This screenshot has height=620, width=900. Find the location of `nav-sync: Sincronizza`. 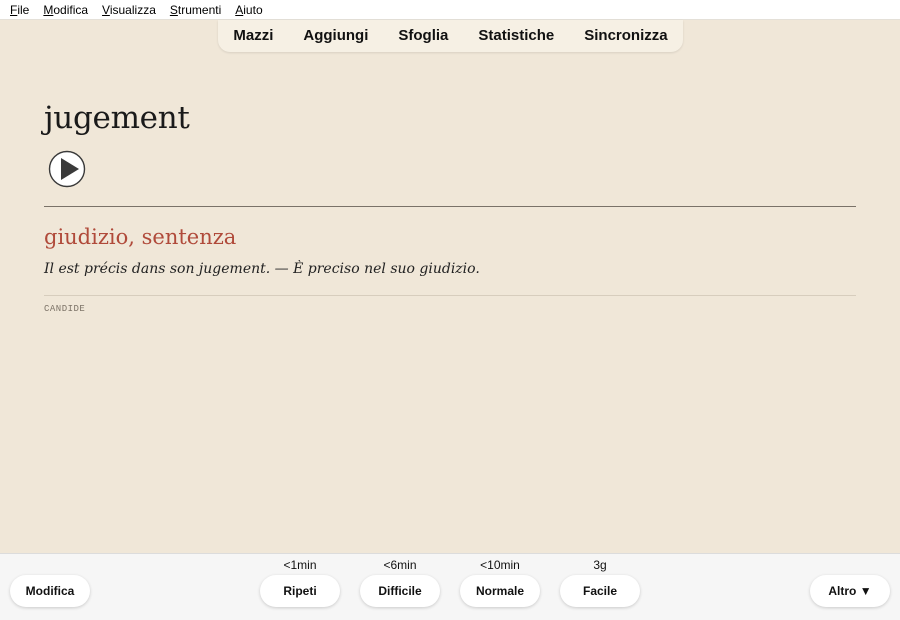

nav-sync: Sincronizza is located at coordinates (625, 36).